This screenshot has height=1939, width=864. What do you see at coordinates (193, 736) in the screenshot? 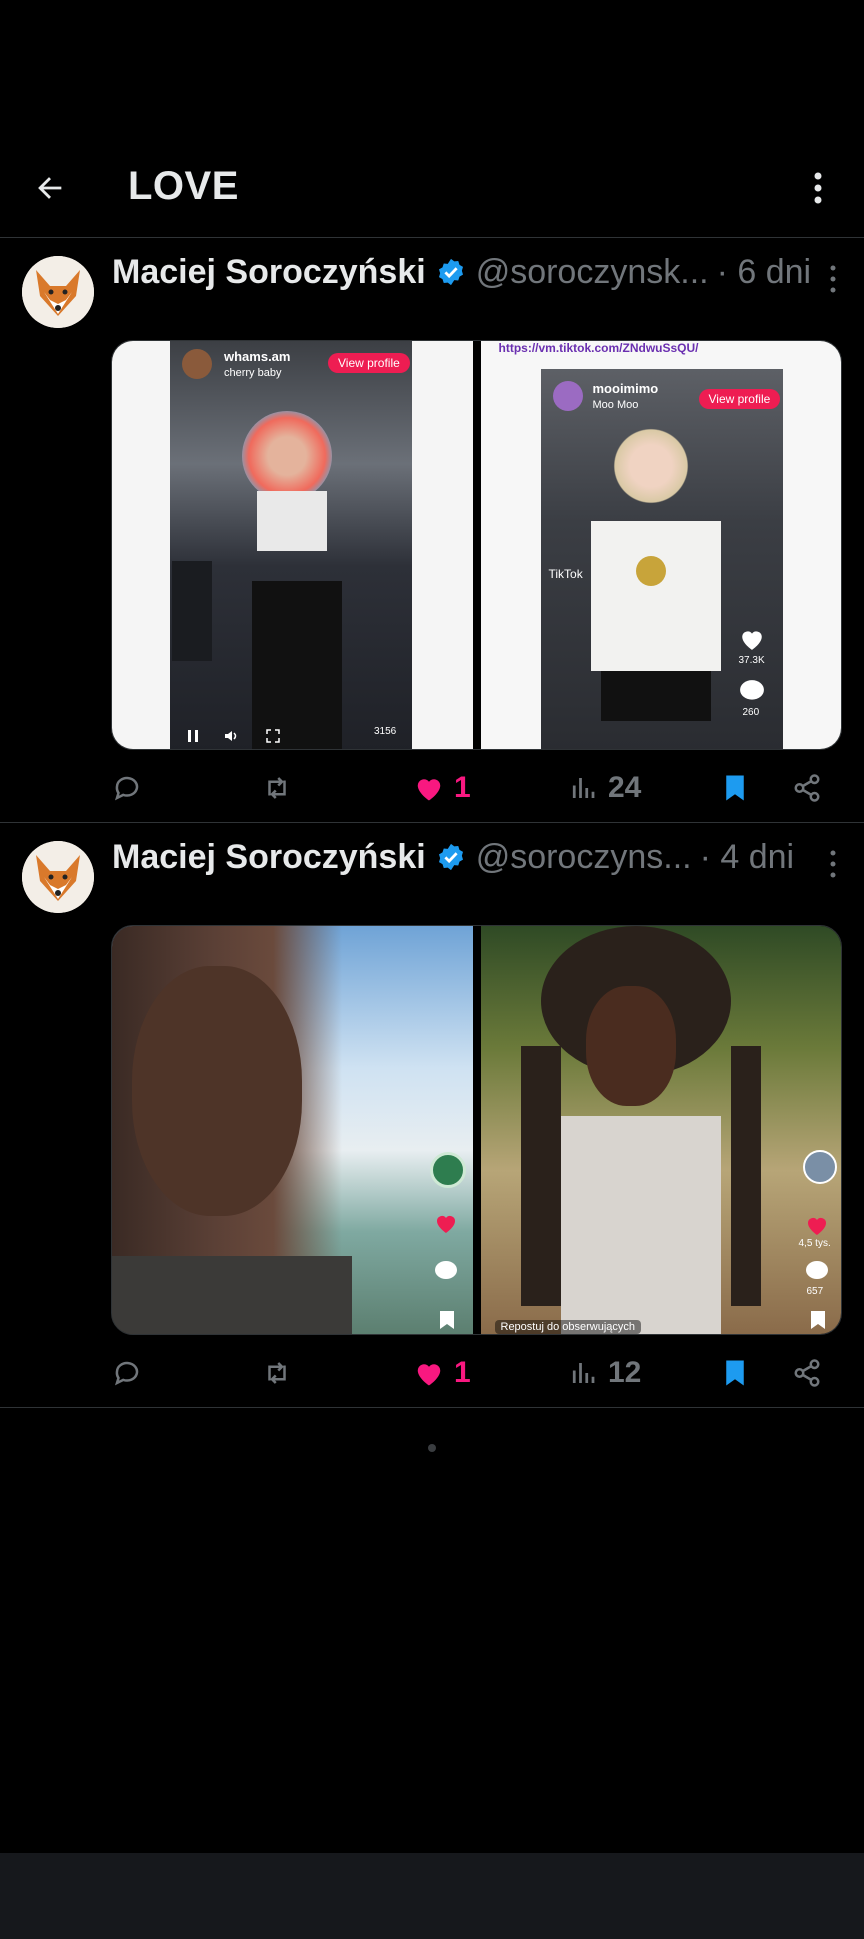
I see `pause-icon` at bounding box center [193, 736].